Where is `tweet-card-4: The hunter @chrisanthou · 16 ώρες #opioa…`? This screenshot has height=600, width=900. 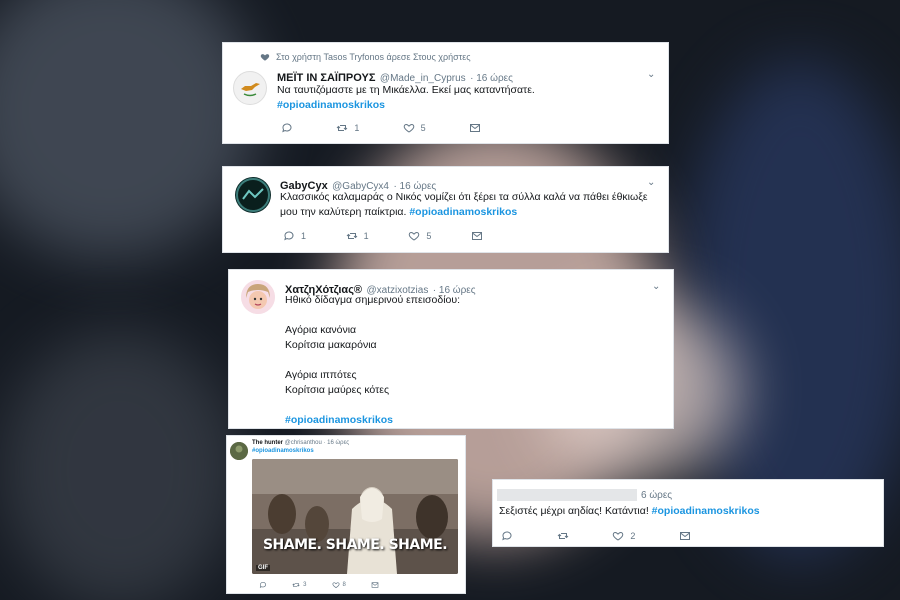 tweet-card-4: The hunter @chrisanthou · 16 ώρες #opioa… is located at coordinates (346, 514).